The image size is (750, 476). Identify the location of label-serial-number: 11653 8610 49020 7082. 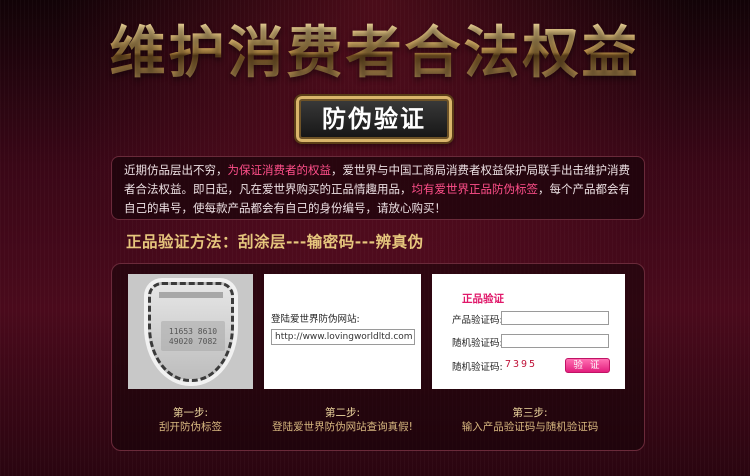
(193, 337).